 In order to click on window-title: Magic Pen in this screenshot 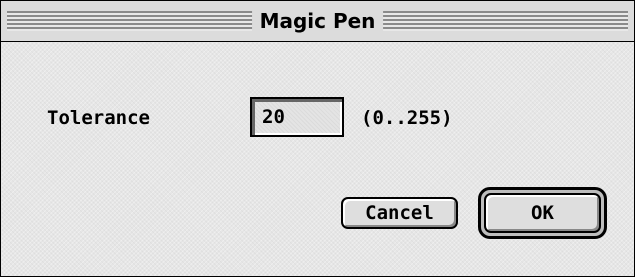, I will do `click(317, 21)`.